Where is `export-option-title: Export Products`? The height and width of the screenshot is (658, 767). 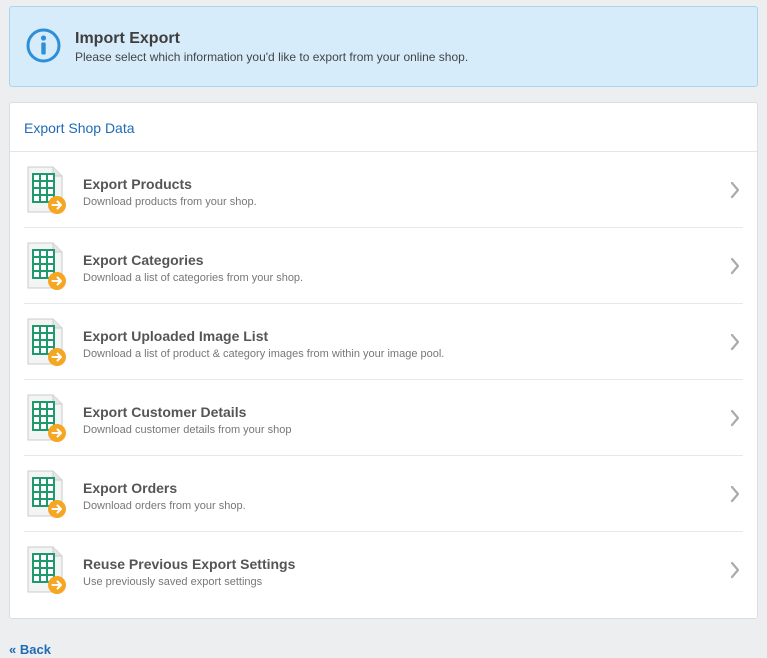 export-option-title: Export Products is located at coordinates (137, 184).